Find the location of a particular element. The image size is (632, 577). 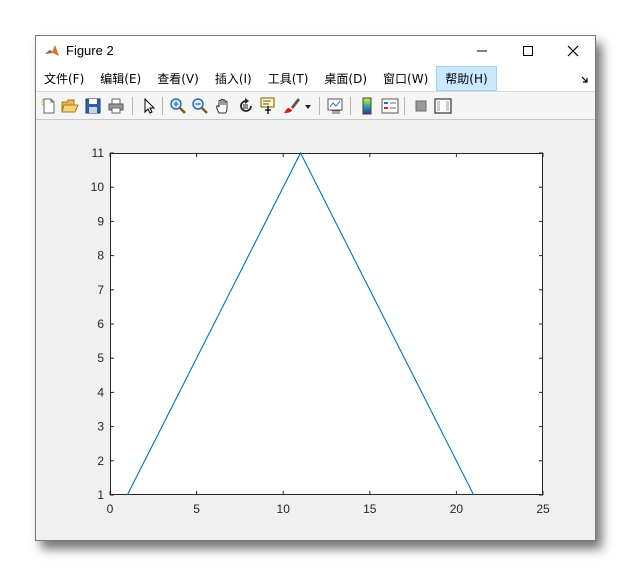

menu-desktop: 桌面(D) is located at coordinates (345, 78).